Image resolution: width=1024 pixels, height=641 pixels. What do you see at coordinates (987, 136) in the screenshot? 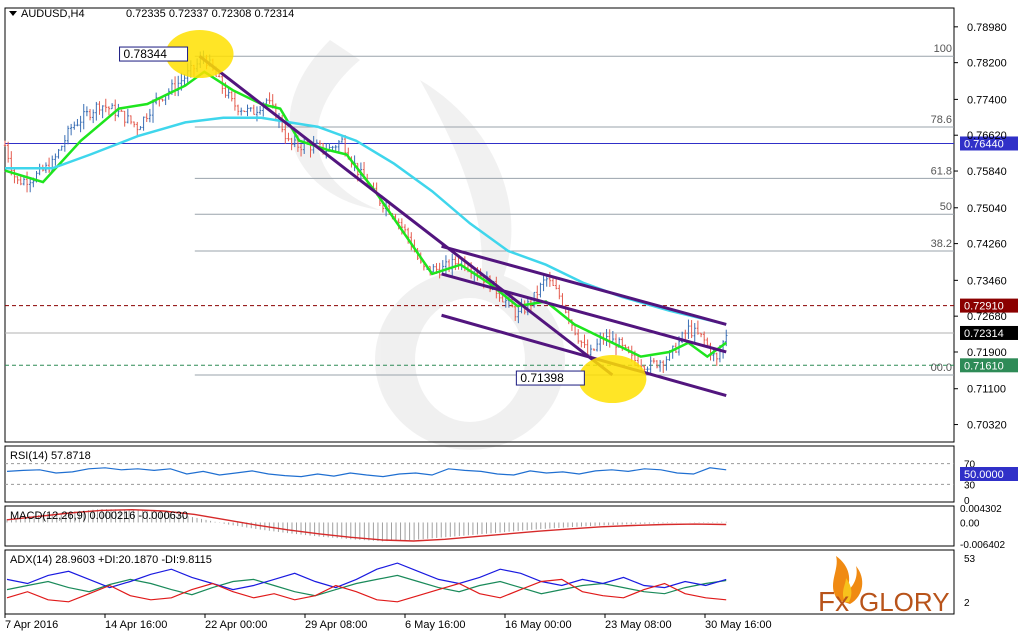
I see `y-tick-label: 0.76620` at bounding box center [987, 136].